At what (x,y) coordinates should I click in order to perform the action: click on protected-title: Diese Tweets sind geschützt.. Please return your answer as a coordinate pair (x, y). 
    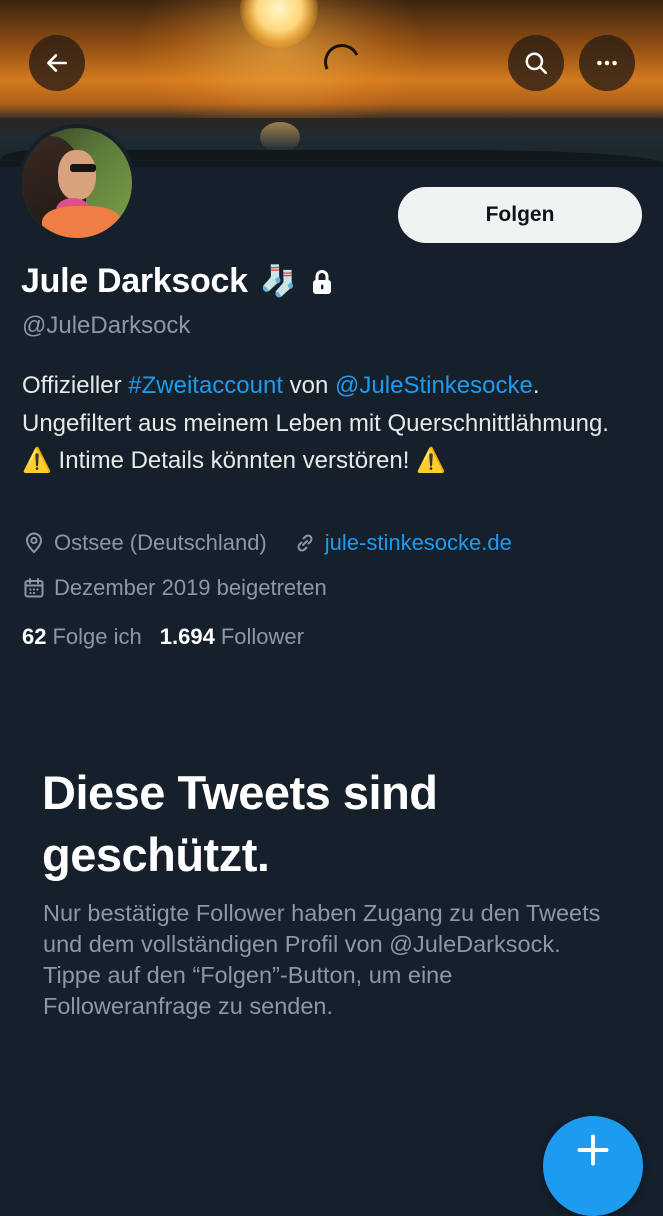
    Looking at the image, I should click on (240, 823).